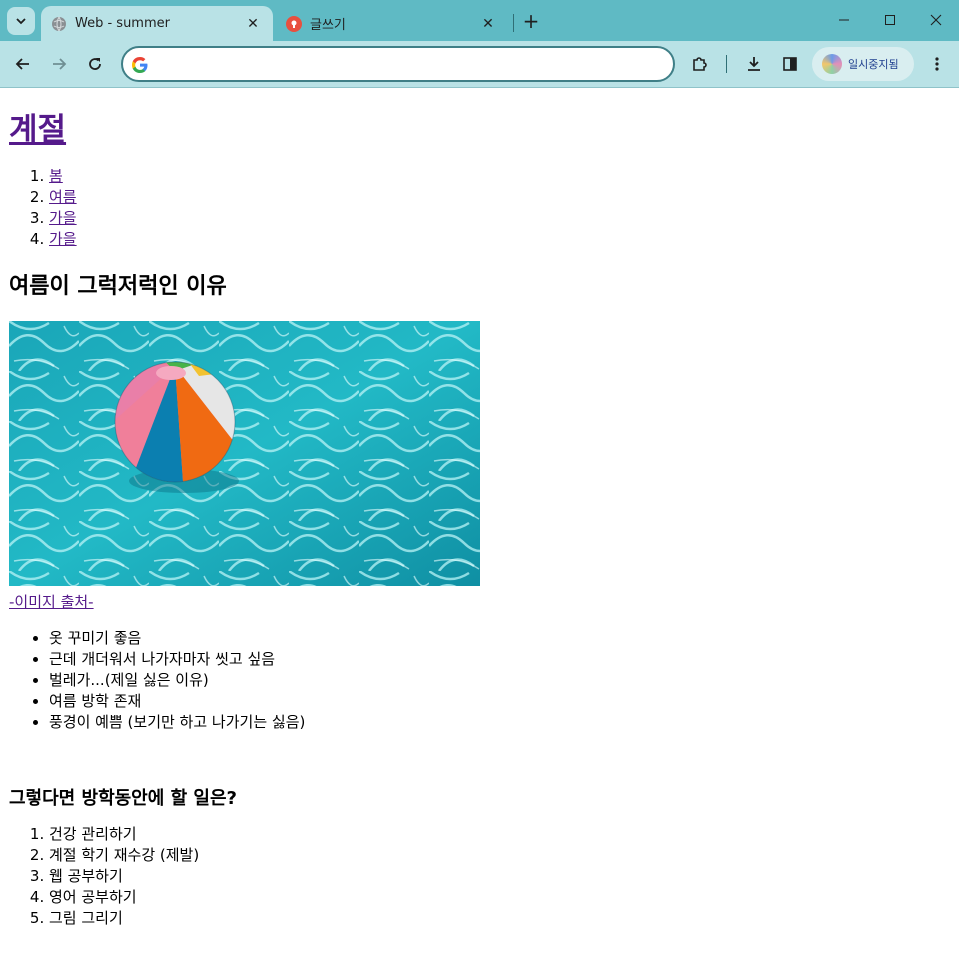 The image size is (959, 956). I want to click on section-subheading: 그렇다면 방학동안에 할 일은?, so click(123, 798).